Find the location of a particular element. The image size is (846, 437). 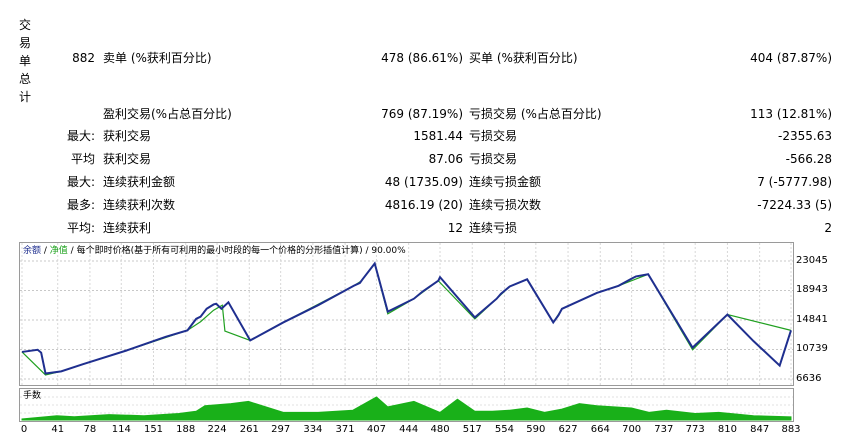

average-consecutive-label: 平均: is located at coordinates (80, 228).